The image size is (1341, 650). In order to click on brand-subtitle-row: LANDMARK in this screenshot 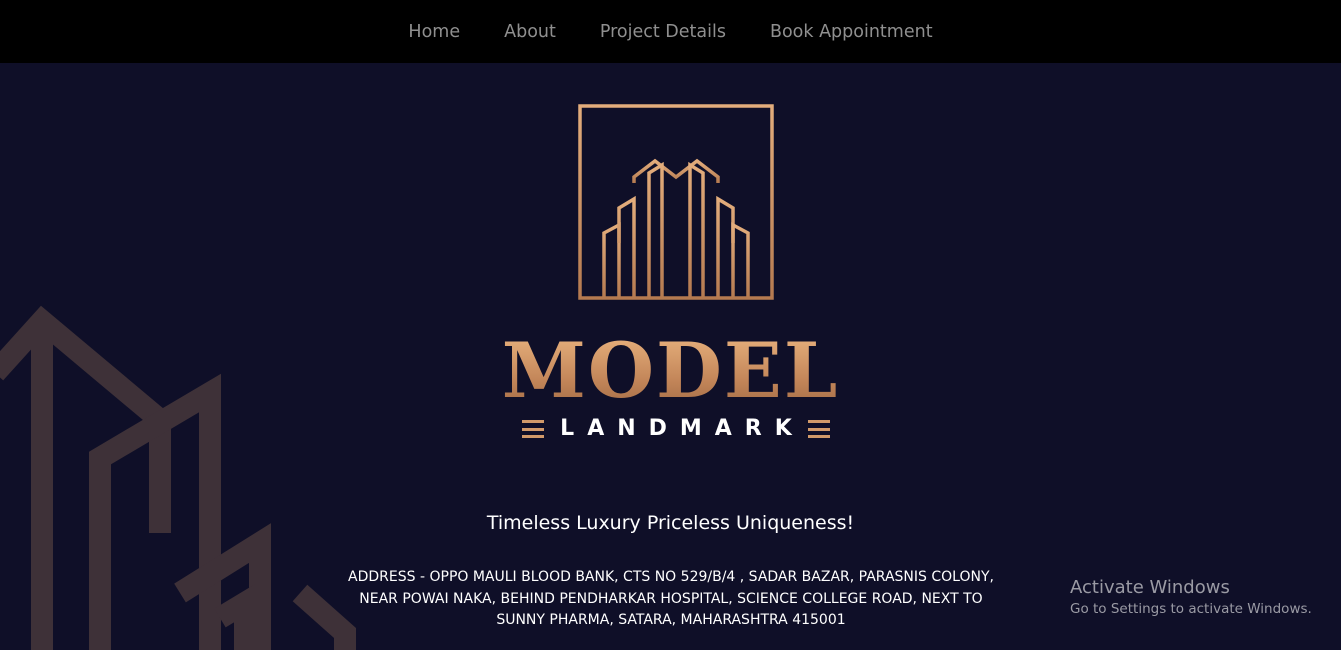, I will do `click(676, 429)`.